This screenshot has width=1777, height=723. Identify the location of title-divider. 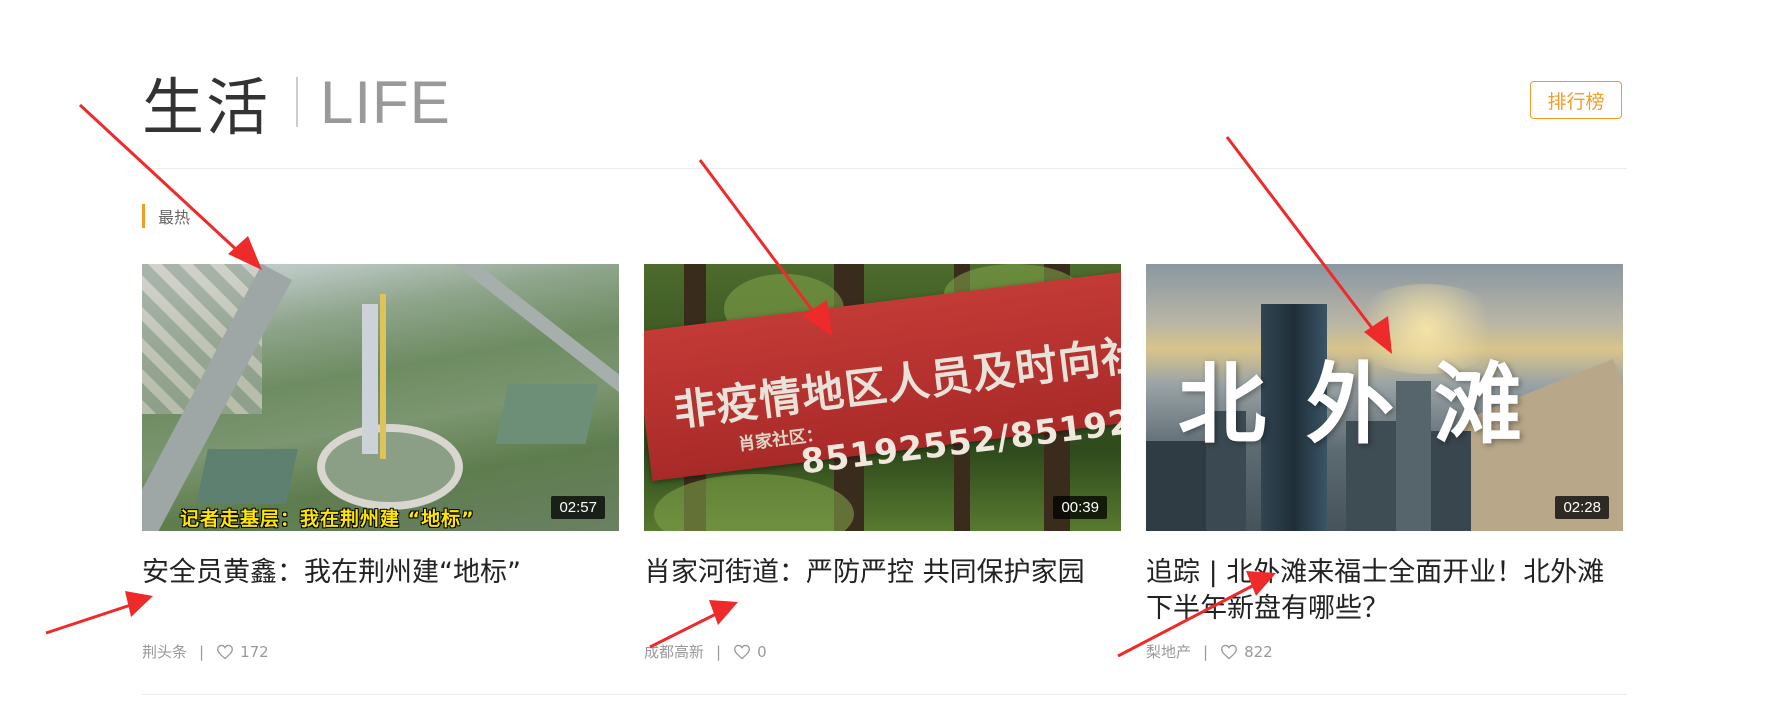
(297, 102).